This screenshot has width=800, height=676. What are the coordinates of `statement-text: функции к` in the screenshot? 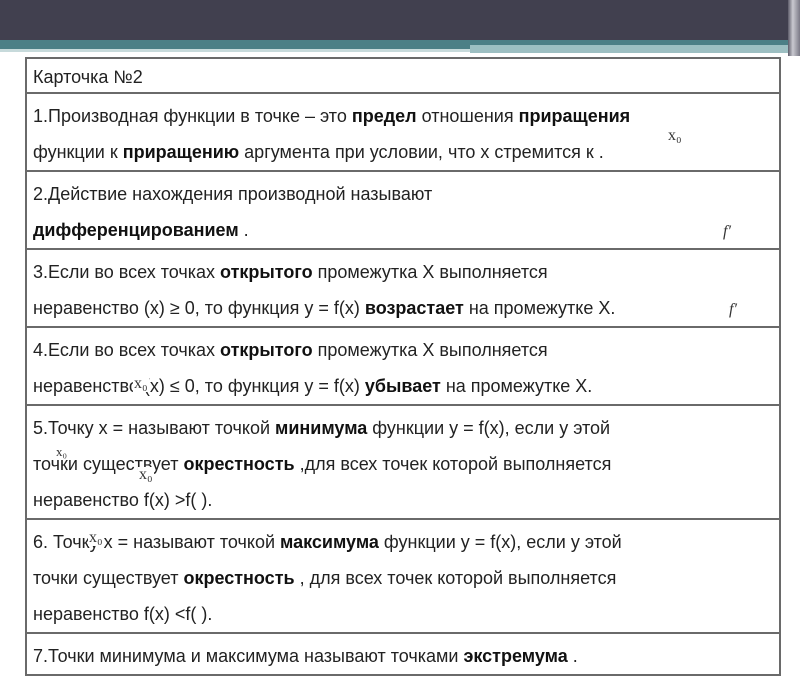 It's located at (78, 152).